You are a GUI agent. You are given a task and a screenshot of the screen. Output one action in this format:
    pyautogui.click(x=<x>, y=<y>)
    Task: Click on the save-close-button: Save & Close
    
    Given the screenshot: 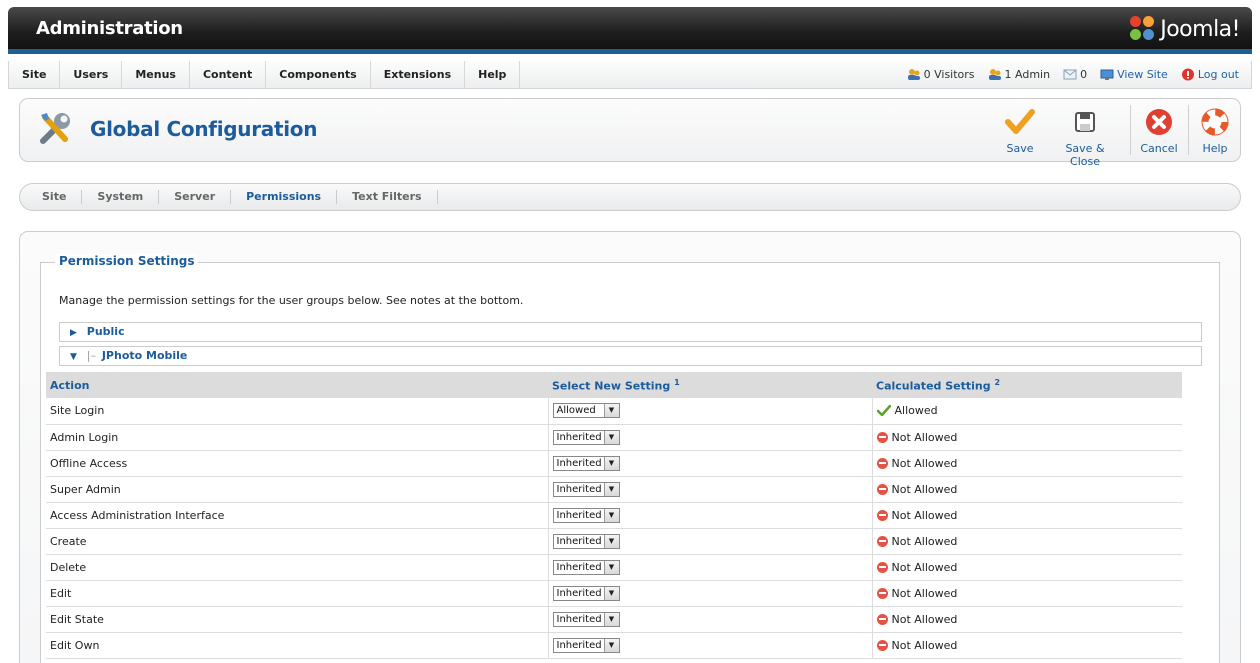 What is the action you would take?
    pyautogui.click(x=1085, y=137)
    